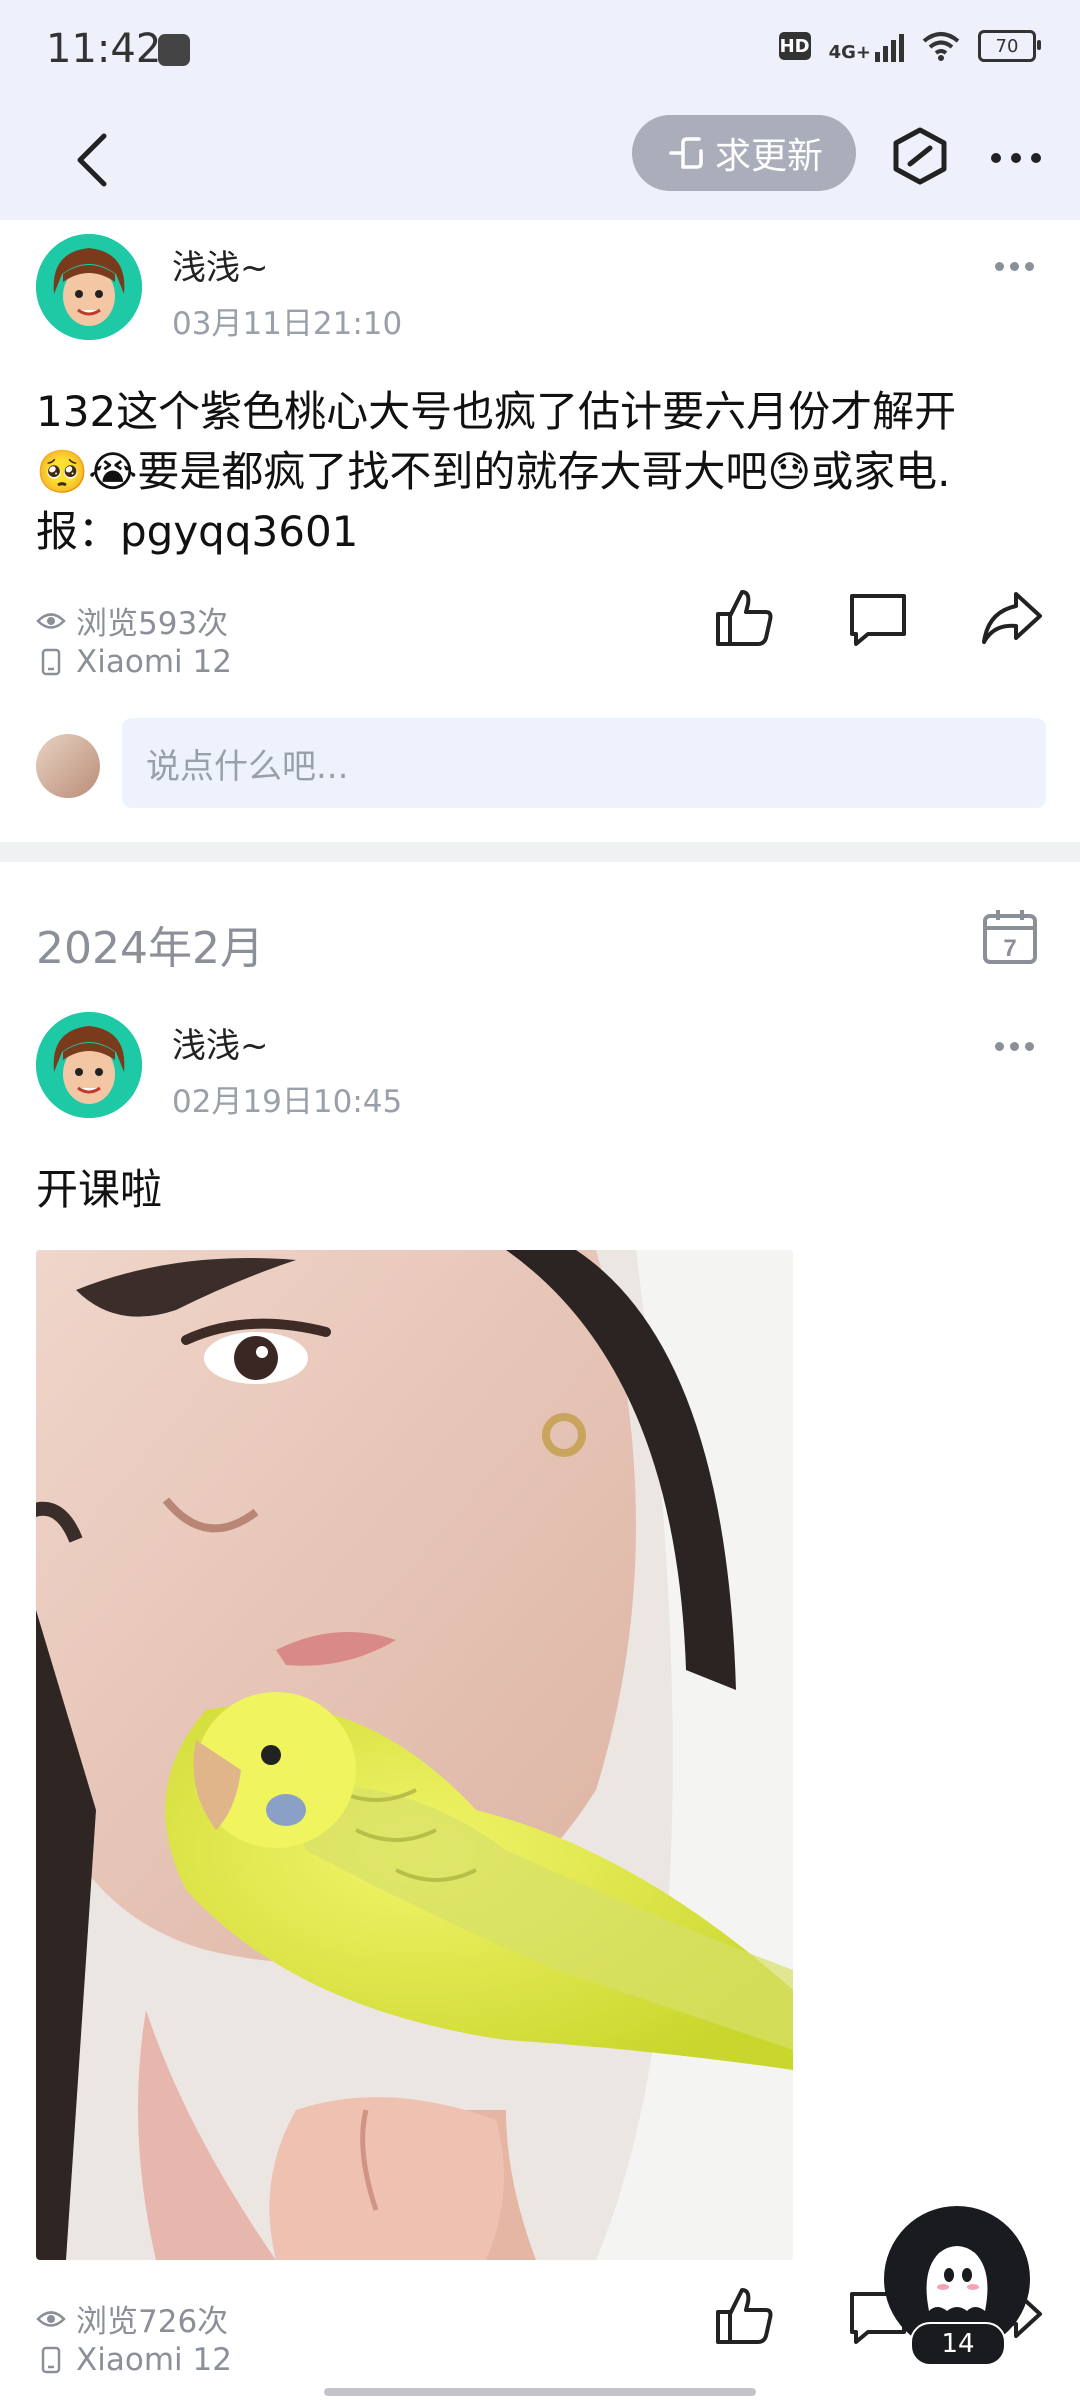  I want to click on hd-icon: HD, so click(794, 46).